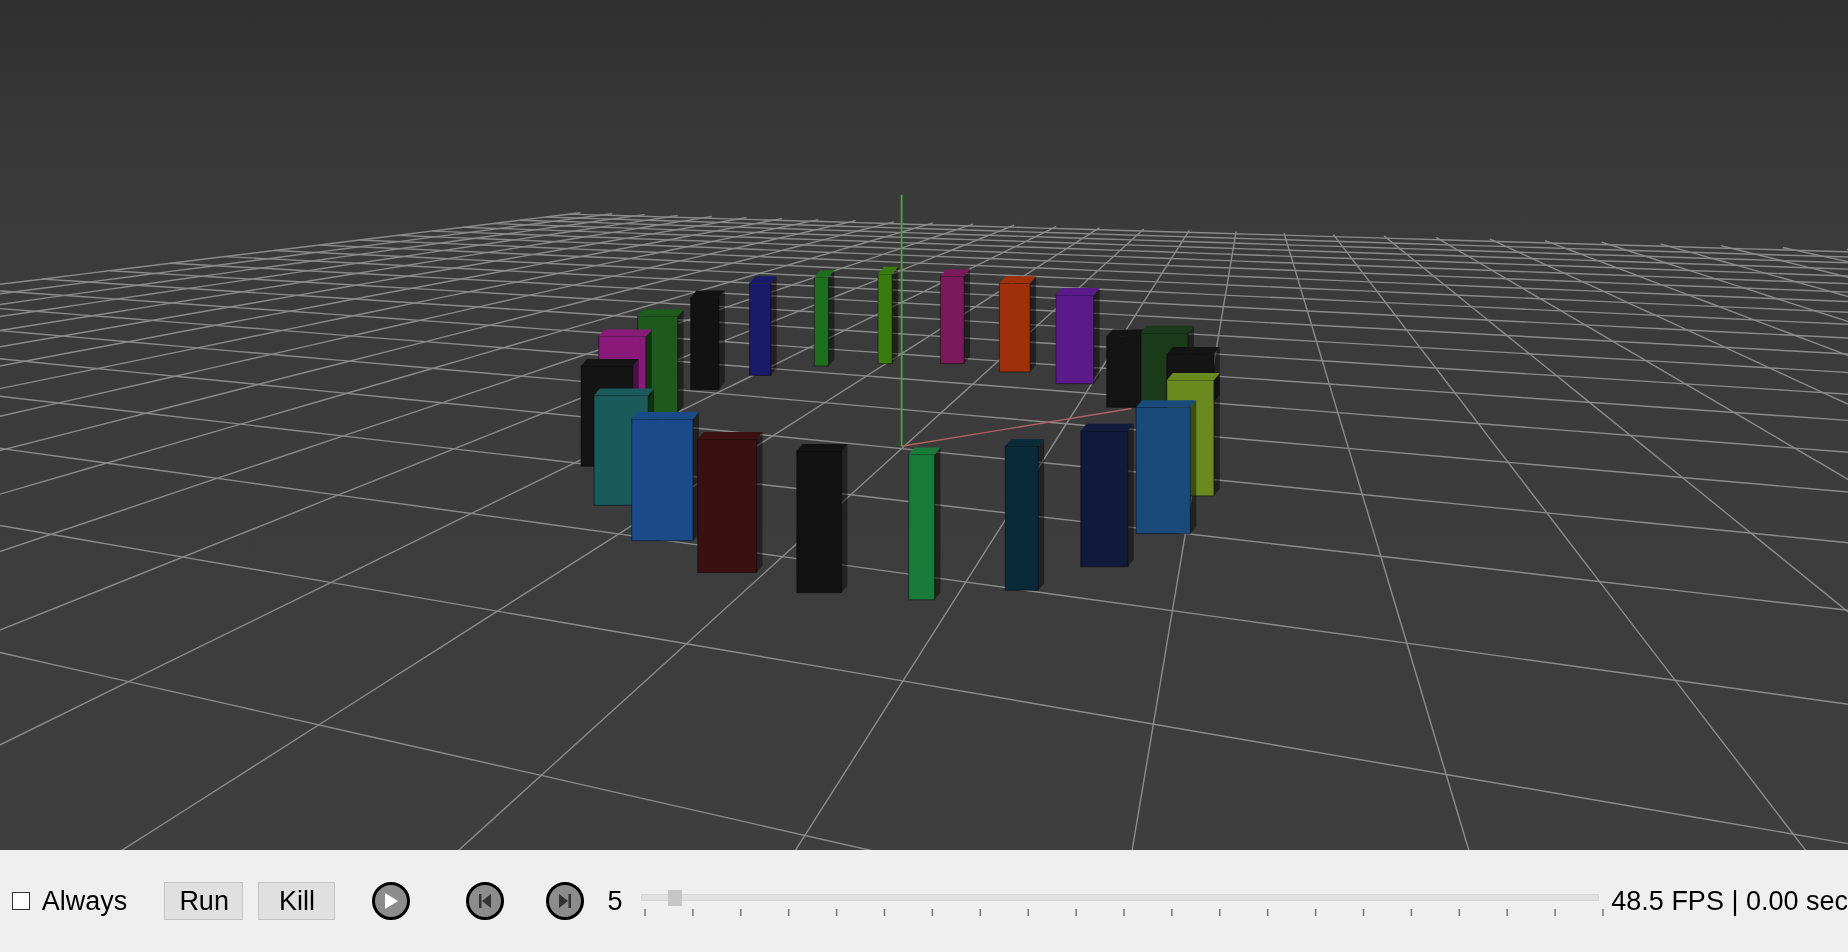  I want to click on step-forward-button, so click(564, 901).